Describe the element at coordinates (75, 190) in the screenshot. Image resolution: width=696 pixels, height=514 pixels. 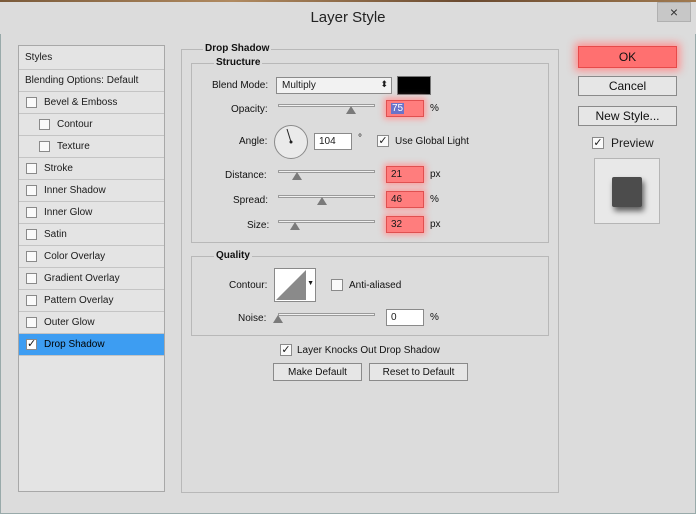
I see `sidebar-item-label: Inner Shadow` at that location.